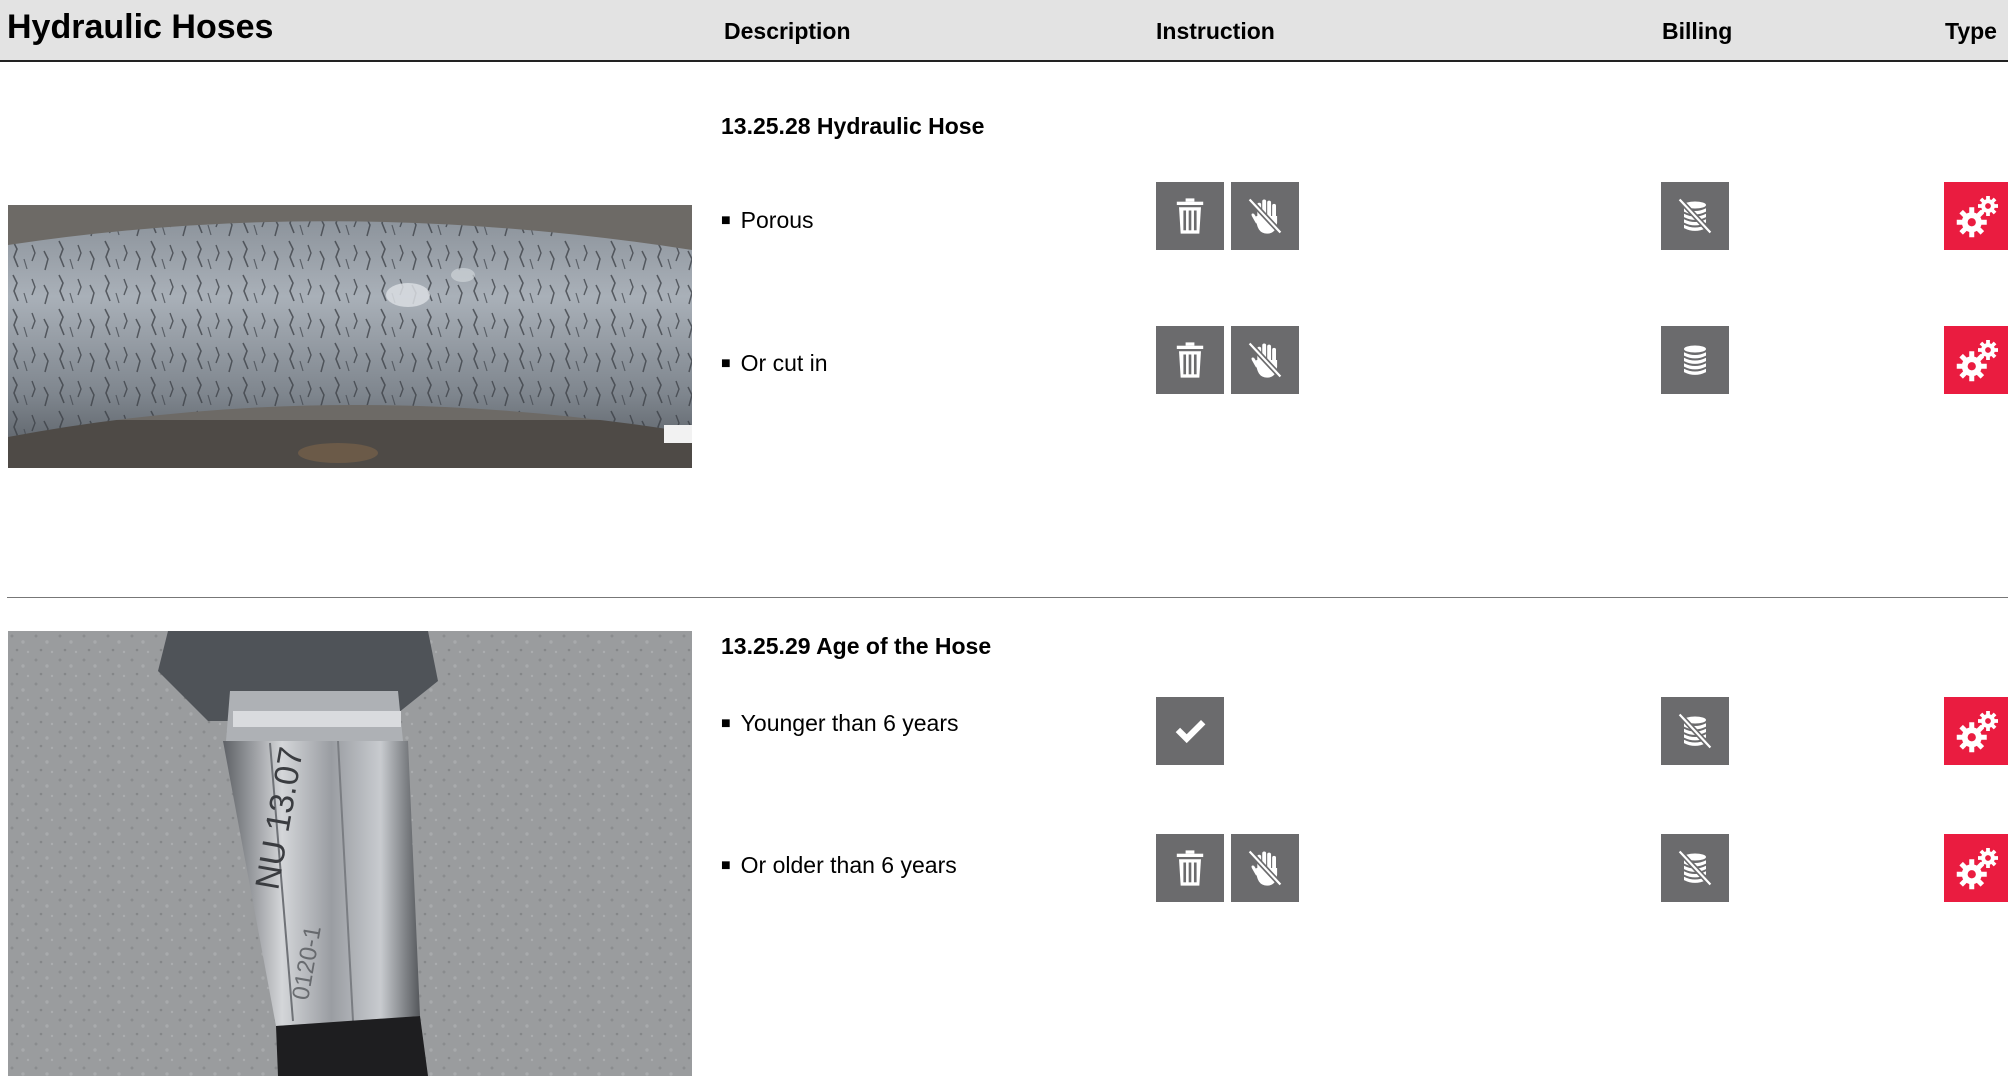 This screenshot has width=2008, height=1076. I want to click on hose-fitting-photo: NU 13.07 0120-1, so click(350, 853).